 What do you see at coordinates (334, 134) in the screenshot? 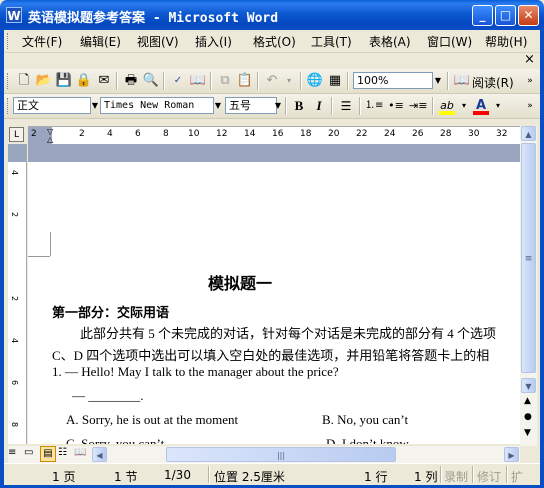
I see `ruler-number: 20` at bounding box center [334, 134].